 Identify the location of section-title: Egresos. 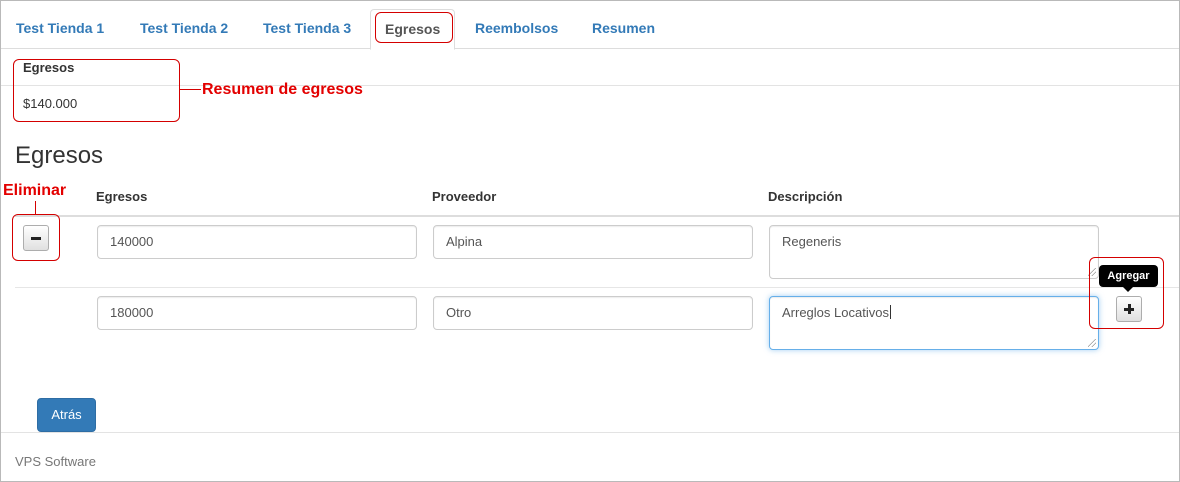
(59, 155).